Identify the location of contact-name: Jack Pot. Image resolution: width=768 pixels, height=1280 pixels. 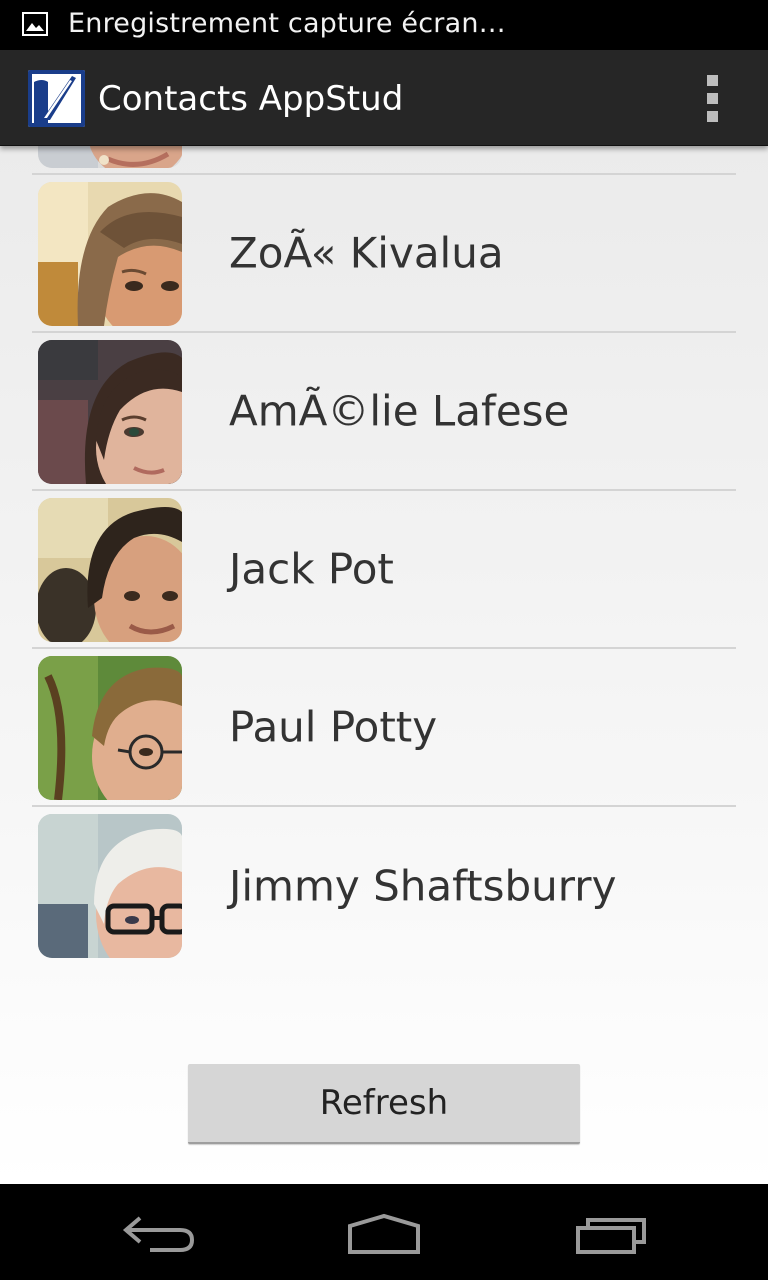
(311, 569).